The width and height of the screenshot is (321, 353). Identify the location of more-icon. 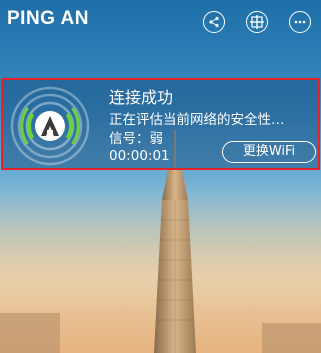
(300, 22).